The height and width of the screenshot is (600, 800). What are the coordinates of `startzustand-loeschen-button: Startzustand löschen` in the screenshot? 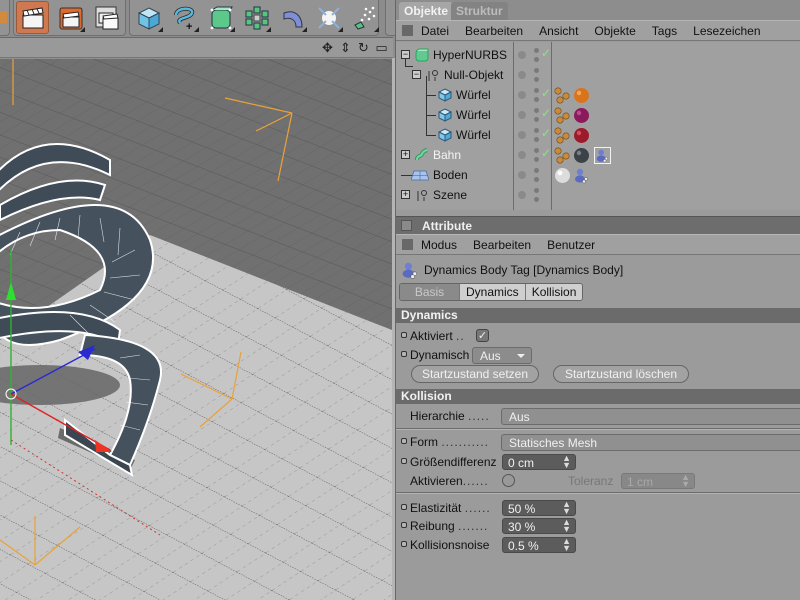 It's located at (621, 374).